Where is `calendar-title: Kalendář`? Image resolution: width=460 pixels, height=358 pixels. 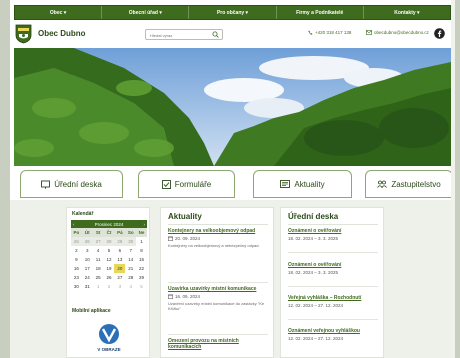
calendar-title: Kalendář is located at coordinates (83, 214).